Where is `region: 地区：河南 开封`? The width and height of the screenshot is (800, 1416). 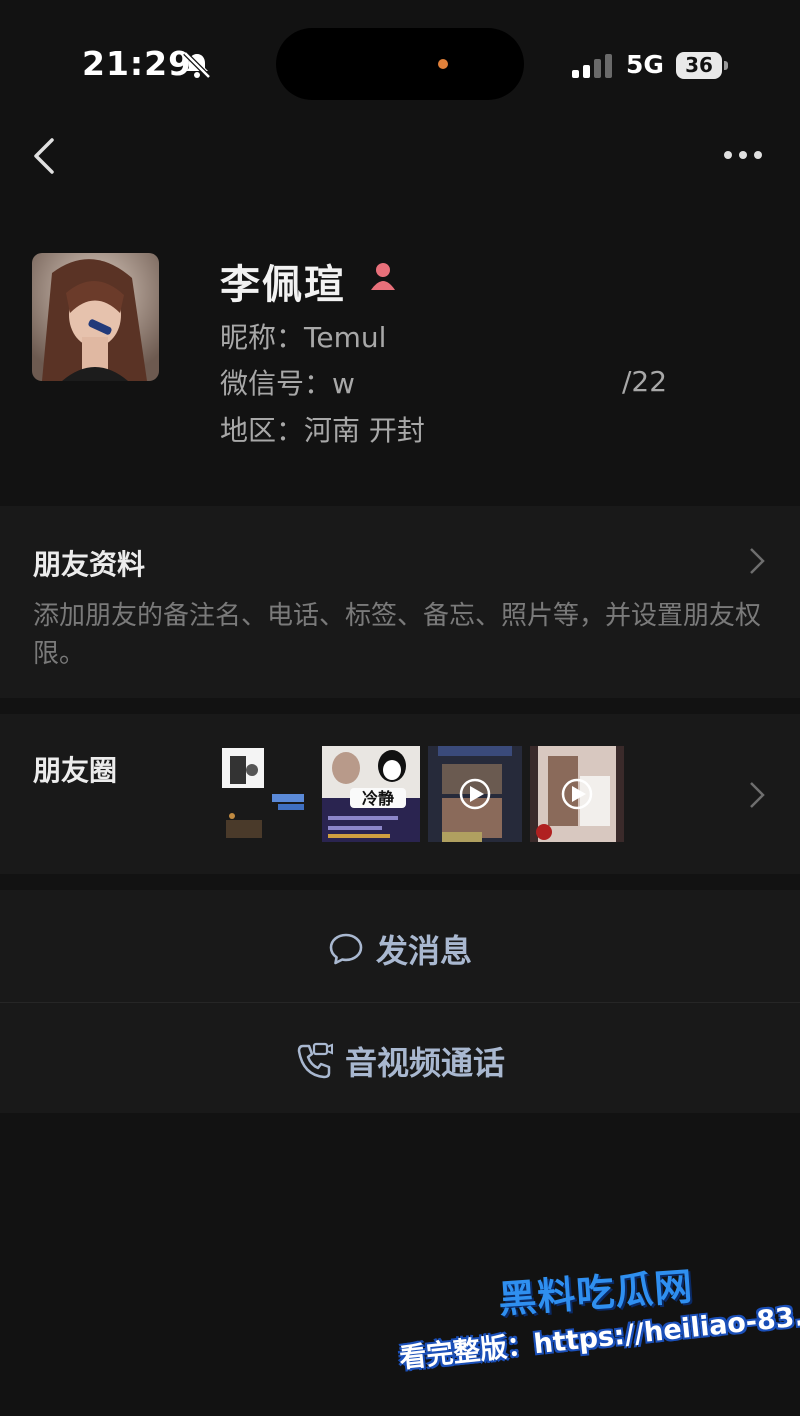
region: 地区：河南 开封 is located at coordinates (322, 430).